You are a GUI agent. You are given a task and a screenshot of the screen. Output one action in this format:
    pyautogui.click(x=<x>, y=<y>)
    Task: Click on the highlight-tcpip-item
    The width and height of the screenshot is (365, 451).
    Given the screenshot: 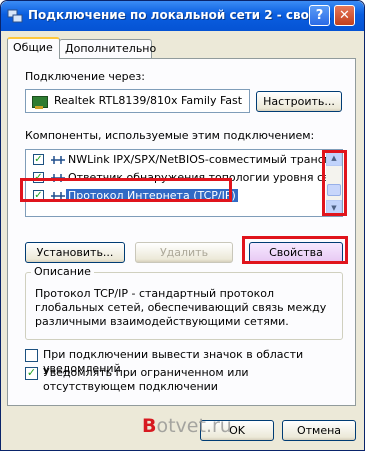 What is the action you would take?
    pyautogui.click(x=126, y=190)
    